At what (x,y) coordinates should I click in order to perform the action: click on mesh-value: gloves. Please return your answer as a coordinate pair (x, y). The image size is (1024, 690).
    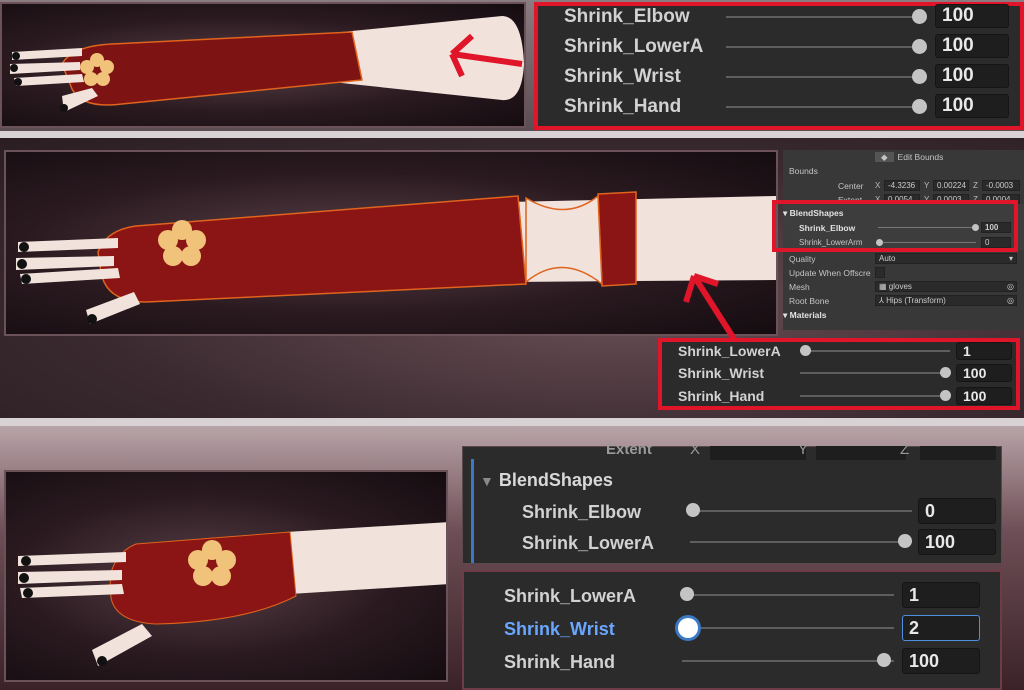
    Looking at the image, I should click on (900, 286).